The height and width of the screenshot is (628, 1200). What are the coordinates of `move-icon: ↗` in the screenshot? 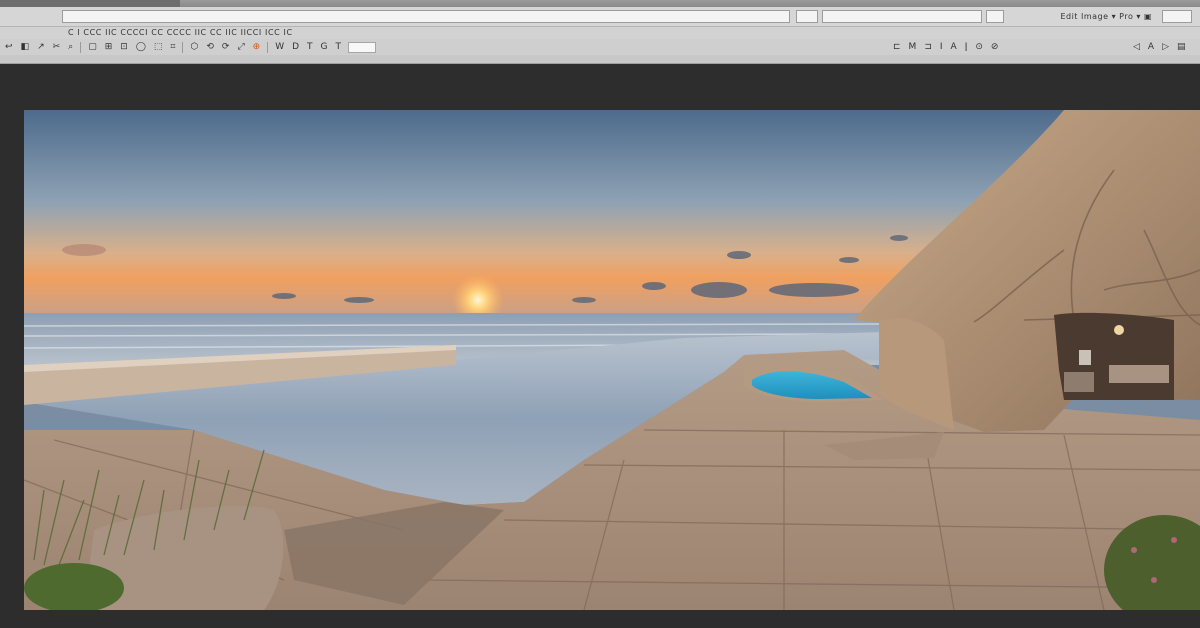 It's located at (41, 47).